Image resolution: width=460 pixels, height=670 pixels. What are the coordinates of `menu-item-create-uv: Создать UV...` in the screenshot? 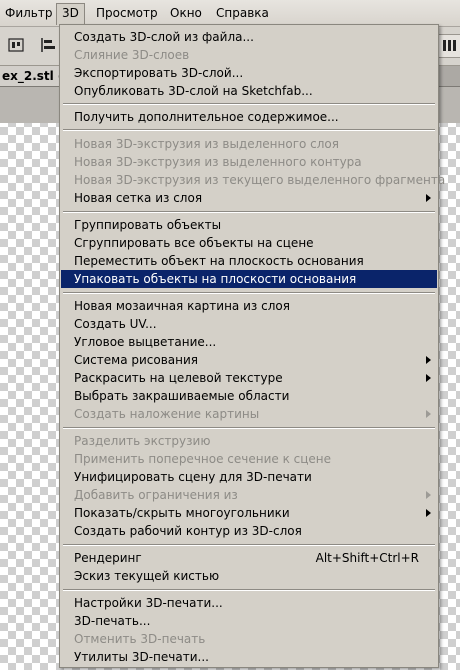 It's located at (249, 324).